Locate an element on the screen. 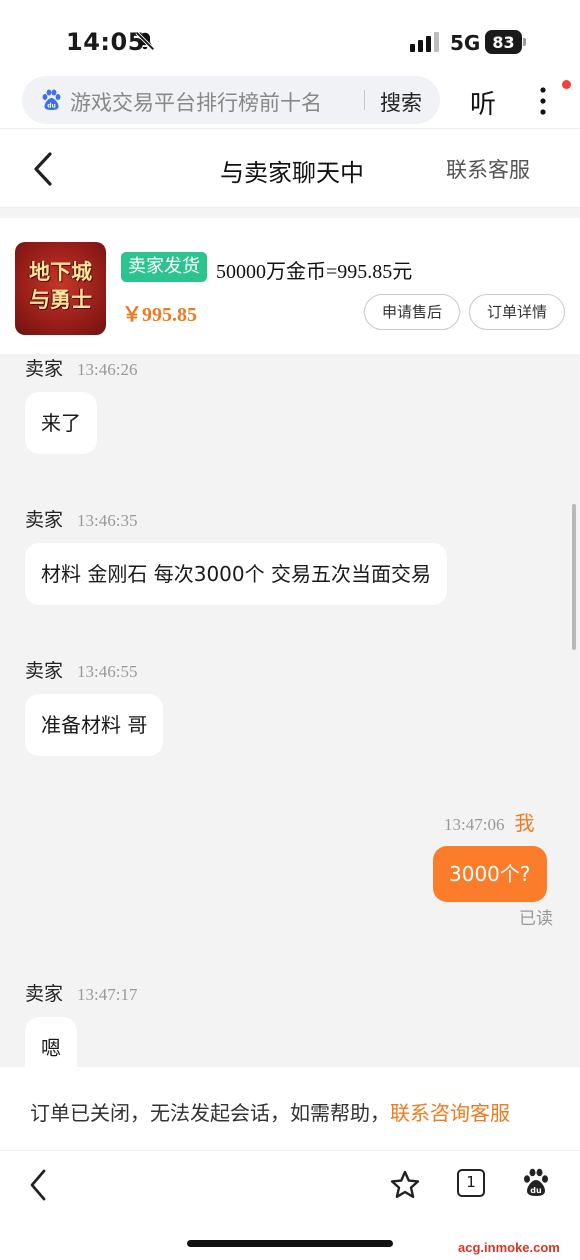  after-sale-button: 申请售后 is located at coordinates (412, 312).